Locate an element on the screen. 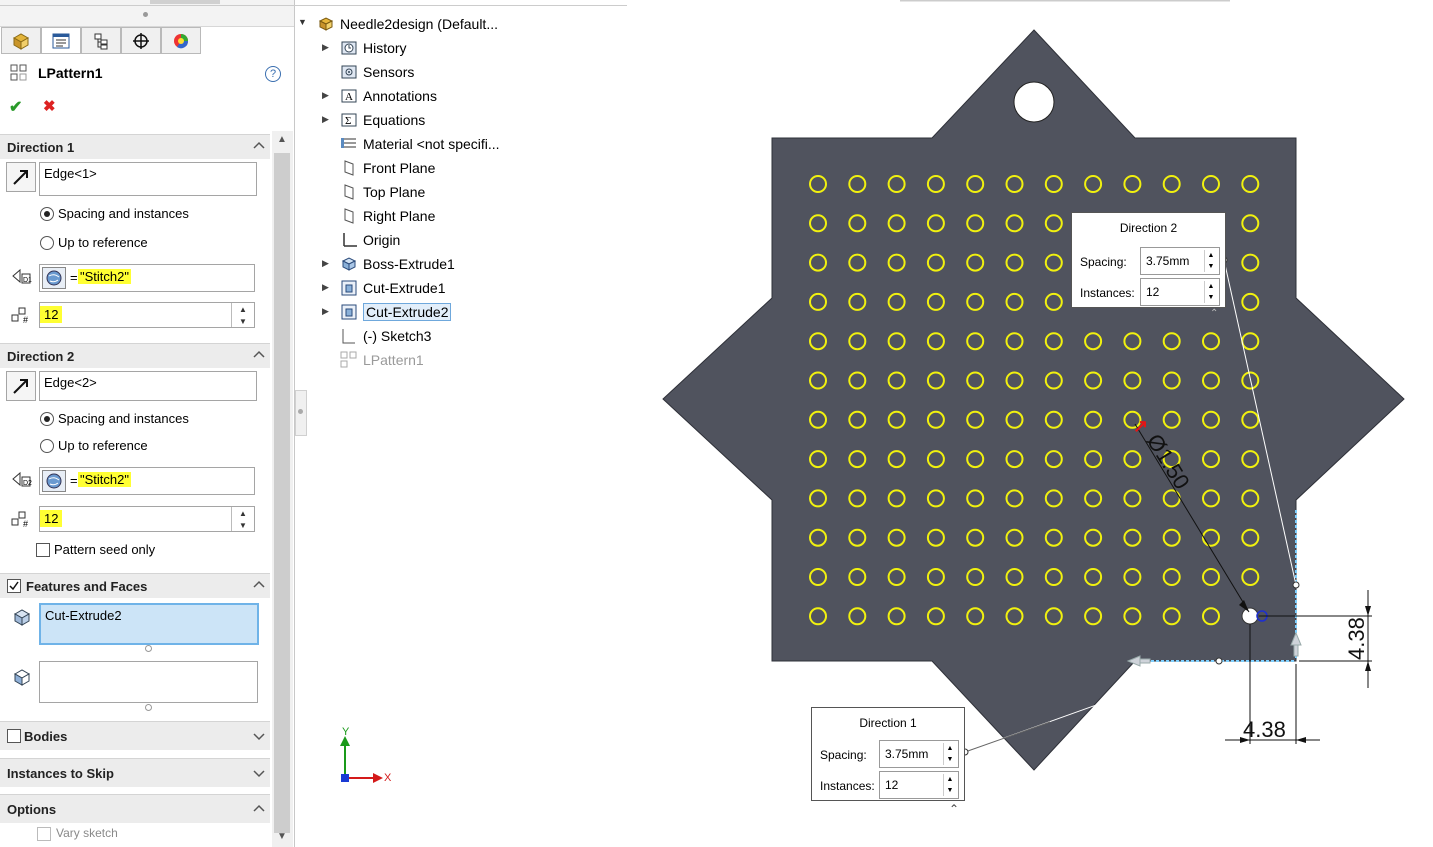 Image resolution: width=1433 pixels, height=847 pixels. direction1-spacing-label: Spacing: is located at coordinates (843, 755).